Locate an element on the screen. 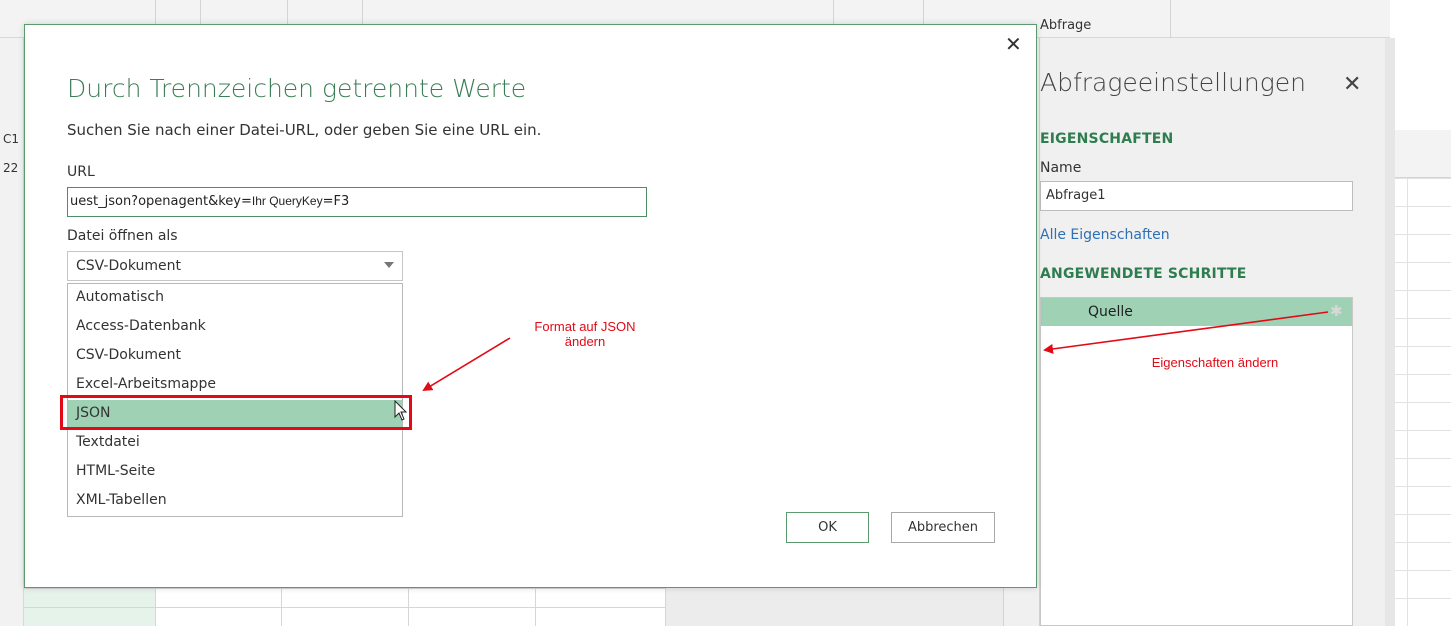 This screenshot has width=1451, height=626. vertical-scrollbar is located at coordinates (1390, 332).